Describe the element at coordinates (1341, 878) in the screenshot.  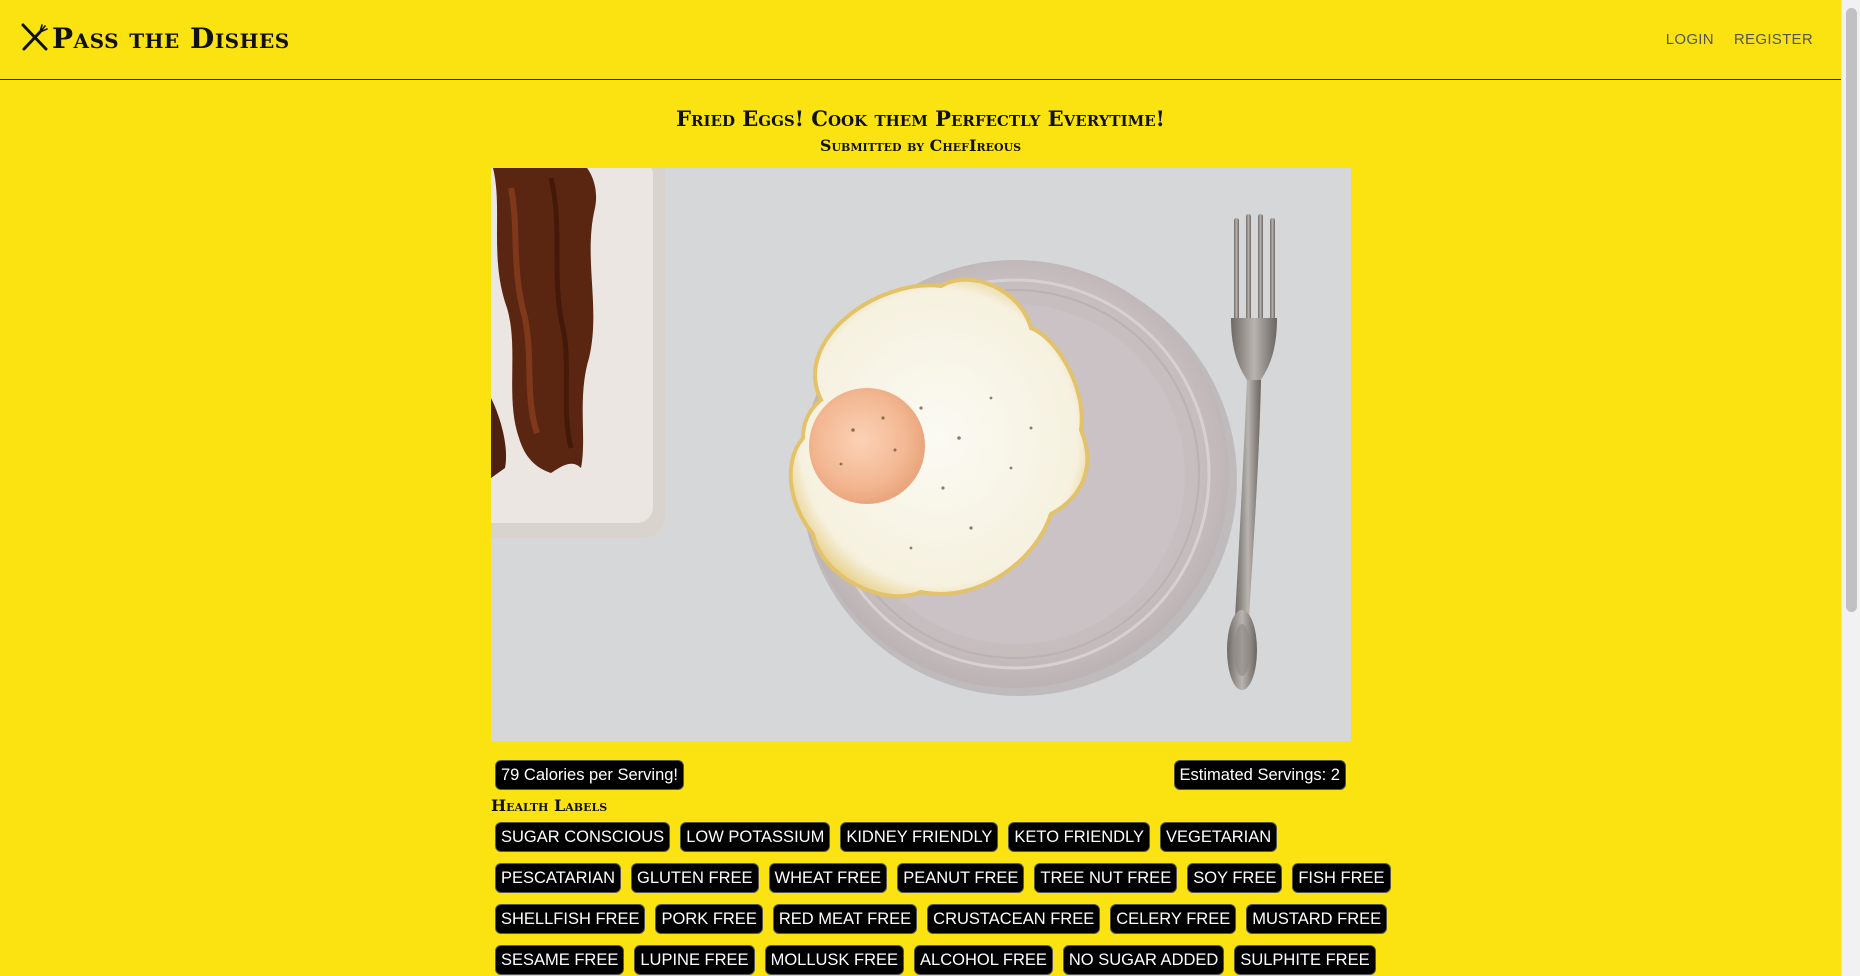
I see `health-label: FISH FREE` at that location.